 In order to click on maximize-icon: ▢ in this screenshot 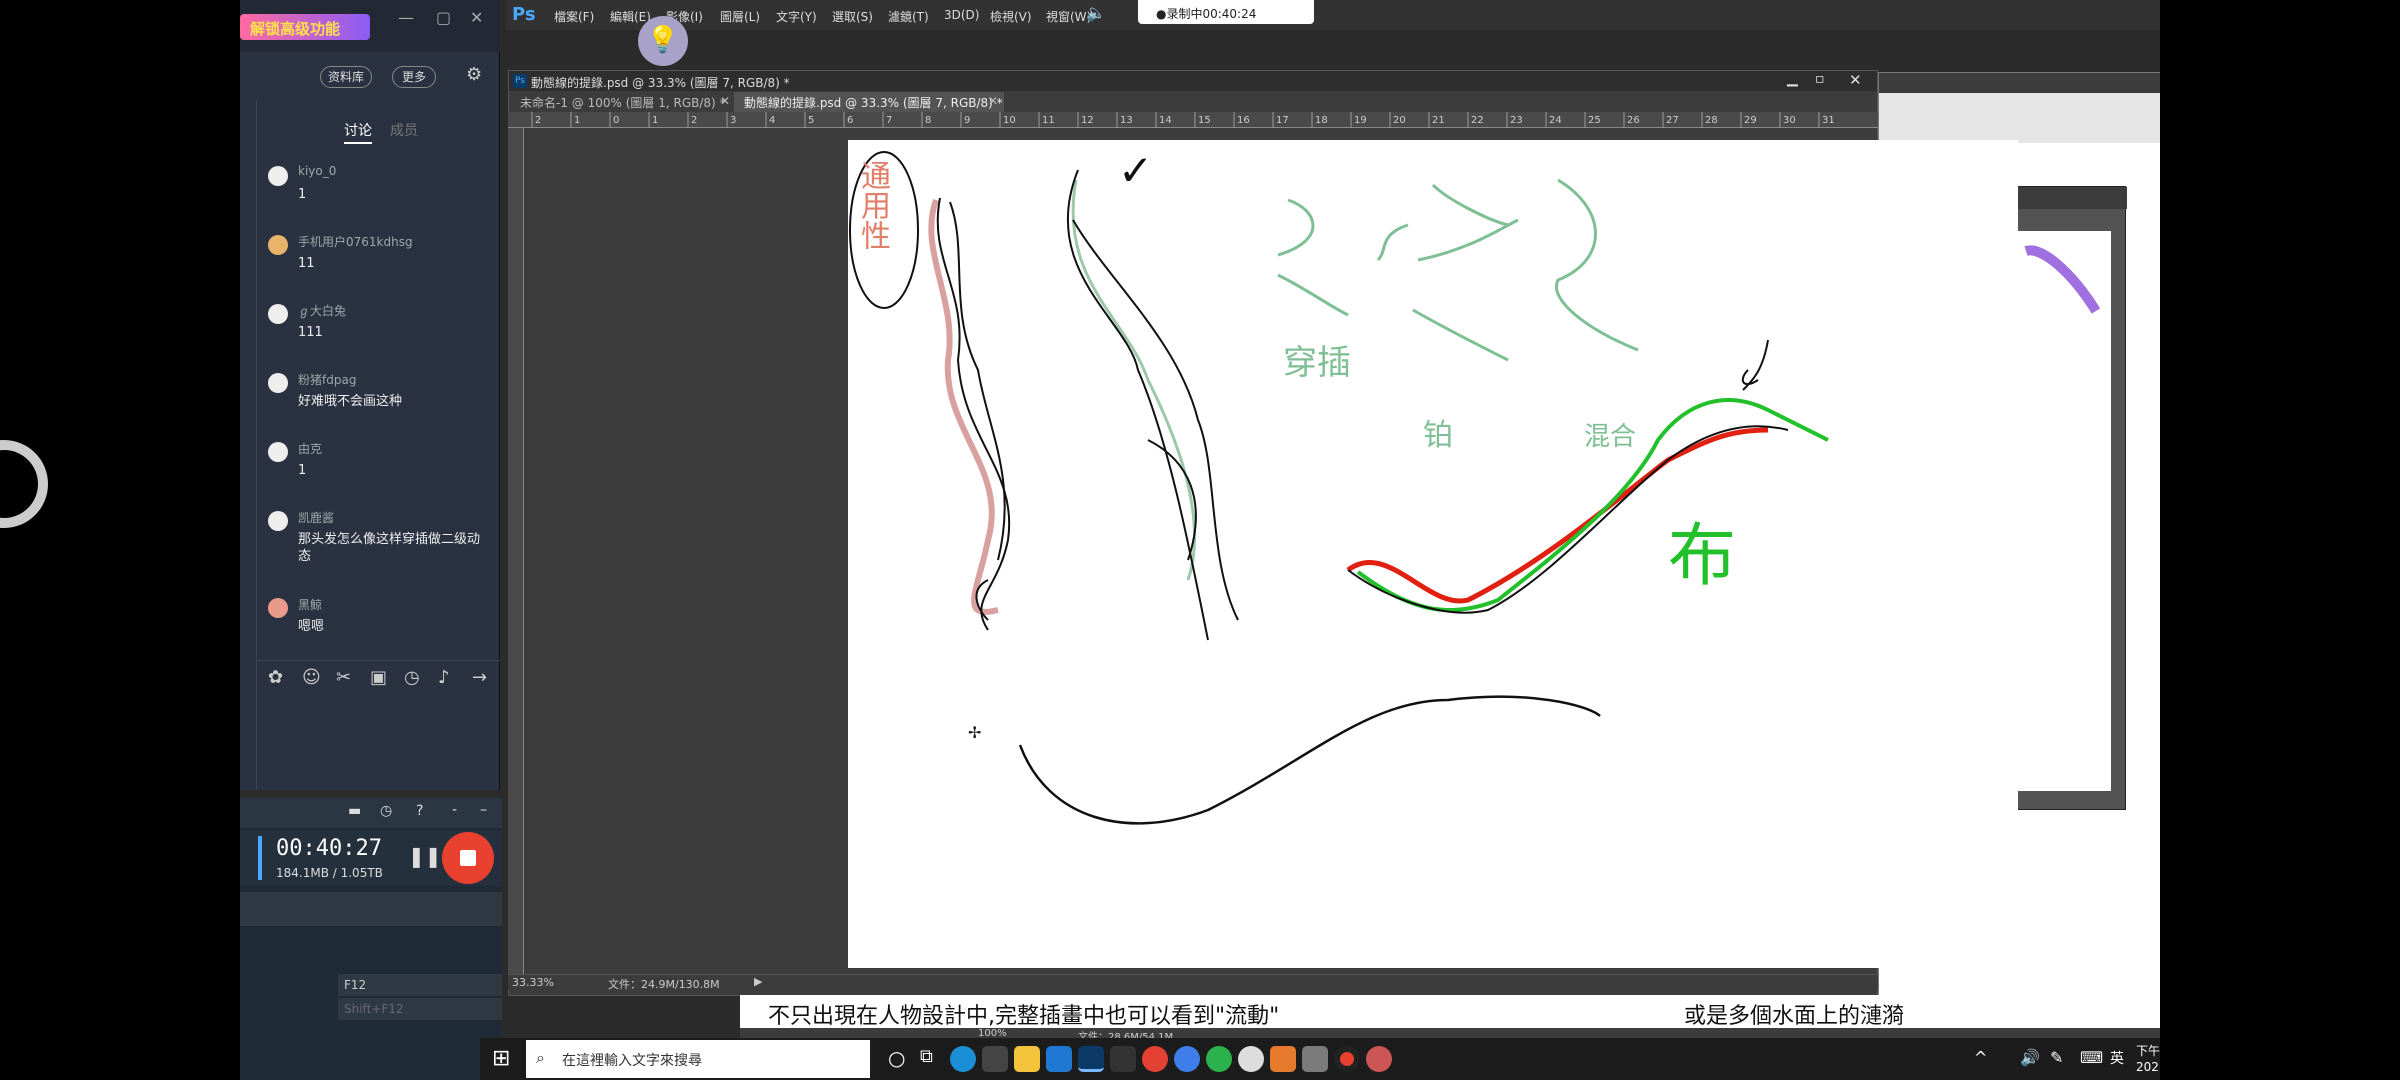, I will do `click(443, 17)`.